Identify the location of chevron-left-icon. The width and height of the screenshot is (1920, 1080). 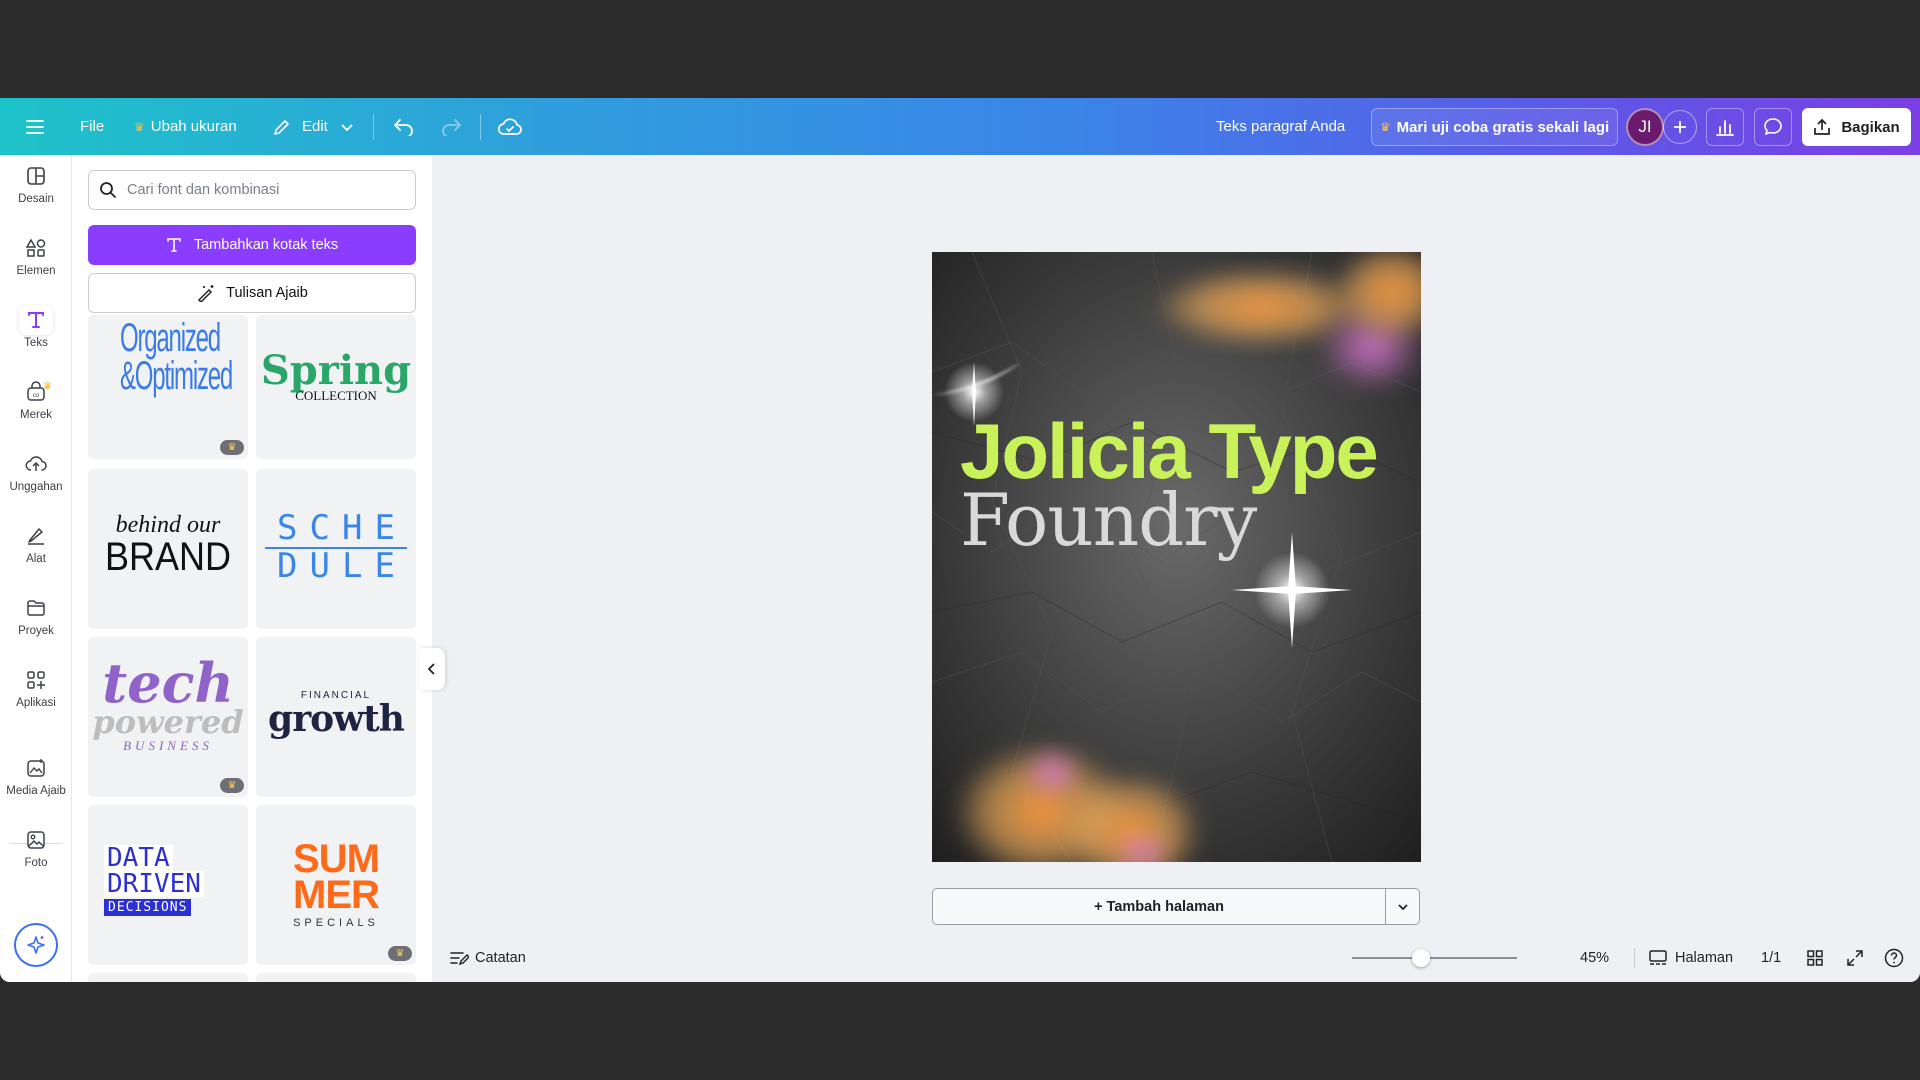
(431, 669).